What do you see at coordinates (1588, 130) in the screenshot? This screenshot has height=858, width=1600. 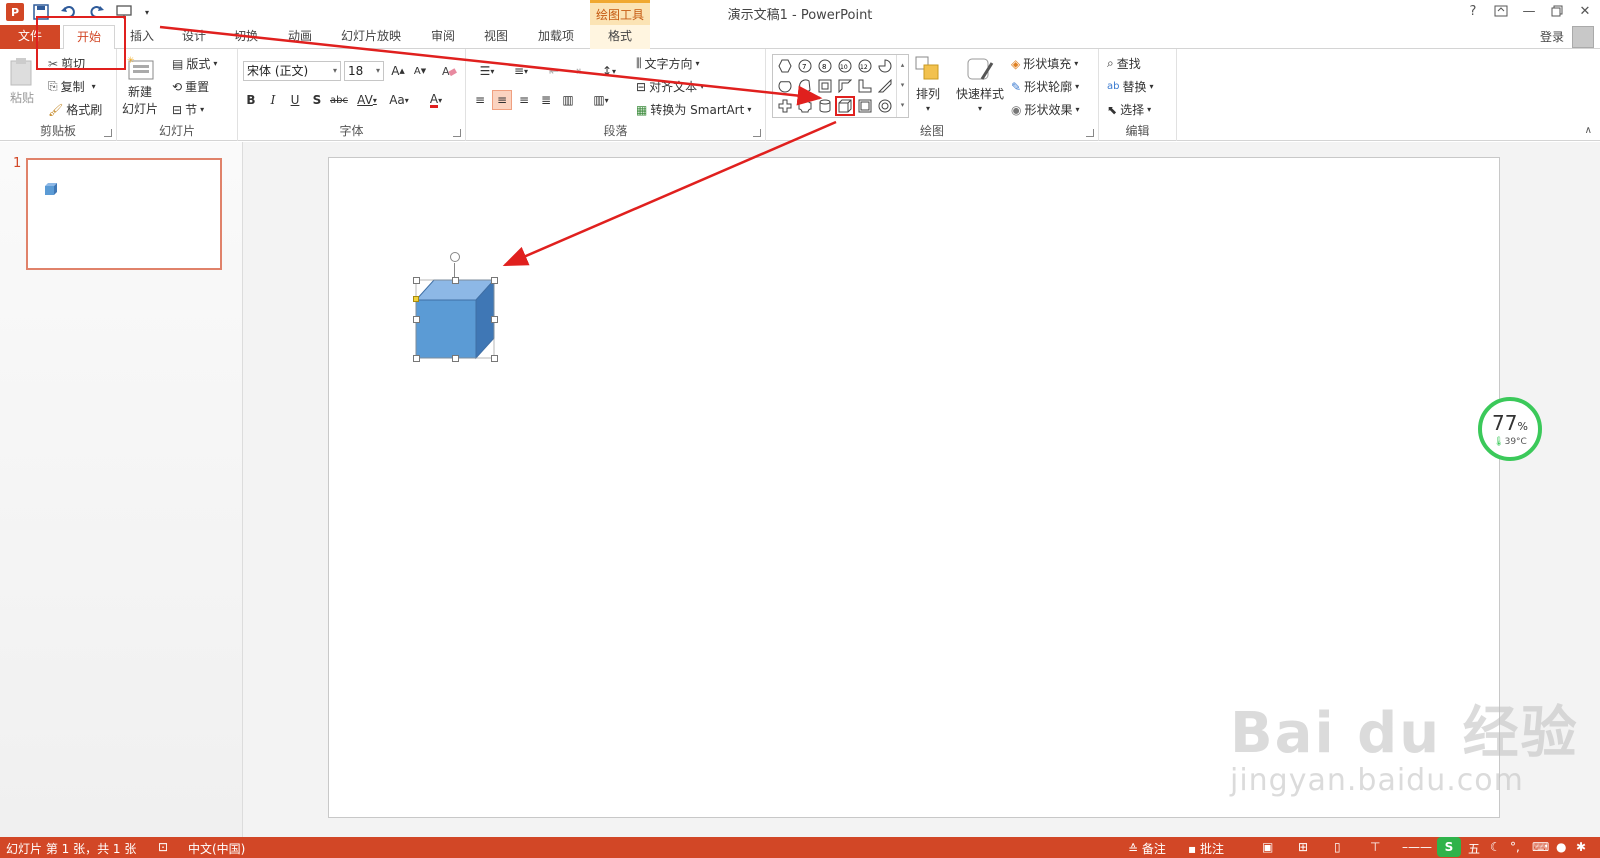 I see `collapse-ribbon-icon: ∧` at bounding box center [1588, 130].